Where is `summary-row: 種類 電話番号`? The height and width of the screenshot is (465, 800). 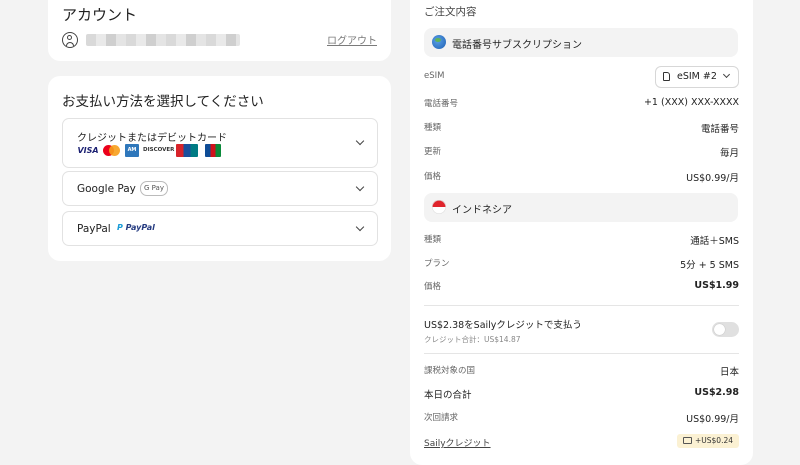
summary-row: 種類 電話番号 is located at coordinates (581, 128).